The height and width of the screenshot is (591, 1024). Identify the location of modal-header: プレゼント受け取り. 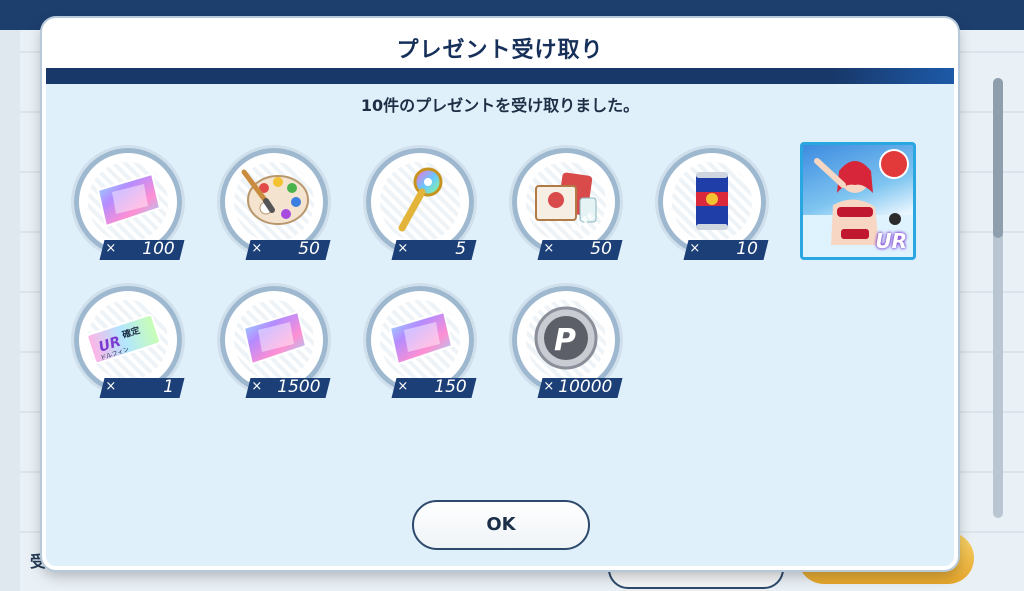
(500, 45).